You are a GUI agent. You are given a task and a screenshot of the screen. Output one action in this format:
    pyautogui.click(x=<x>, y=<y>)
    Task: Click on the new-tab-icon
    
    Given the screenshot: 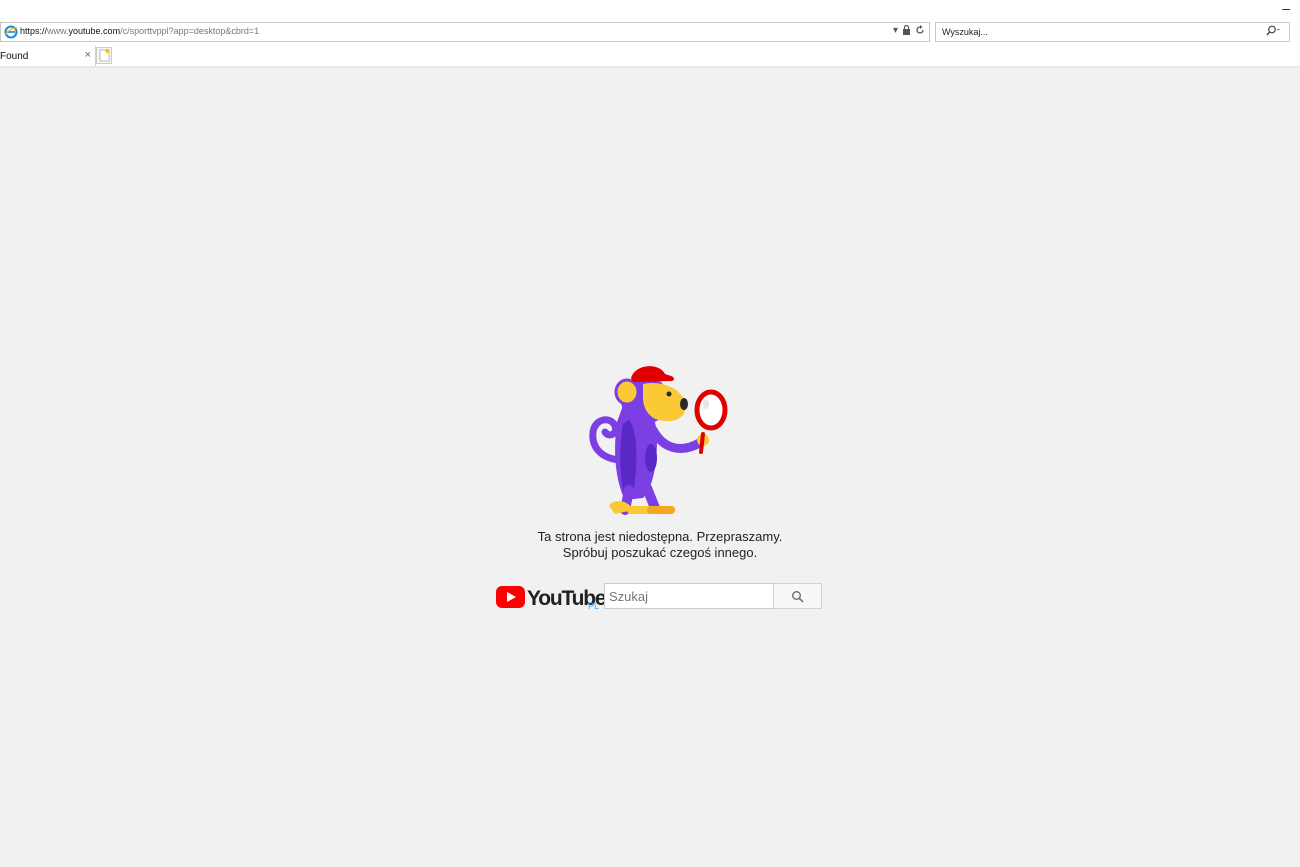 What is the action you would take?
    pyautogui.click(x=104, y=55)
    